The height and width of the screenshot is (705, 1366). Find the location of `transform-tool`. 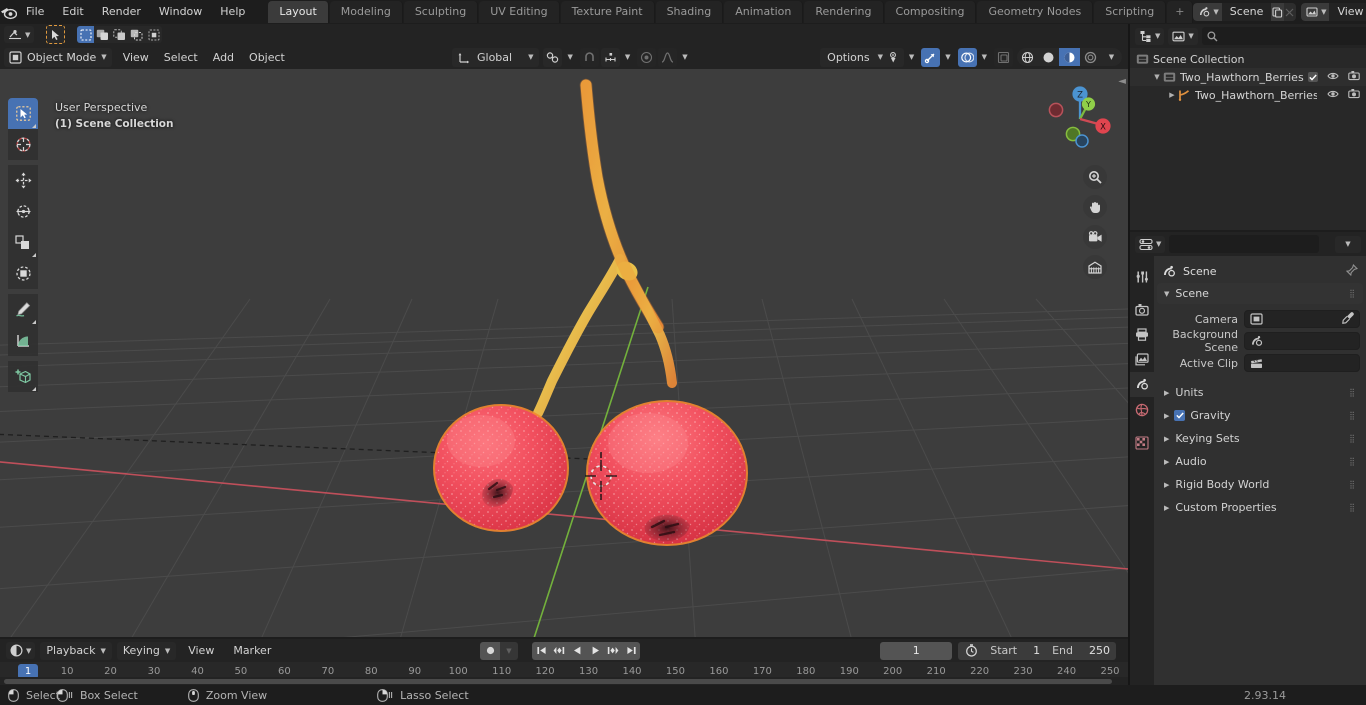

transform-tool is located at coordinates (23, 273).